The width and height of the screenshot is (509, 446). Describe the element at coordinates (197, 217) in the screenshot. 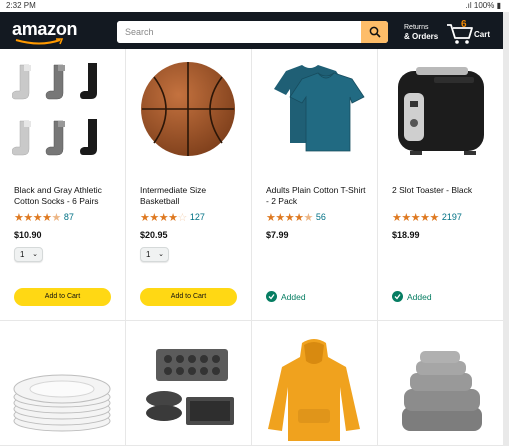

I see `rating-count: 127` at that location.